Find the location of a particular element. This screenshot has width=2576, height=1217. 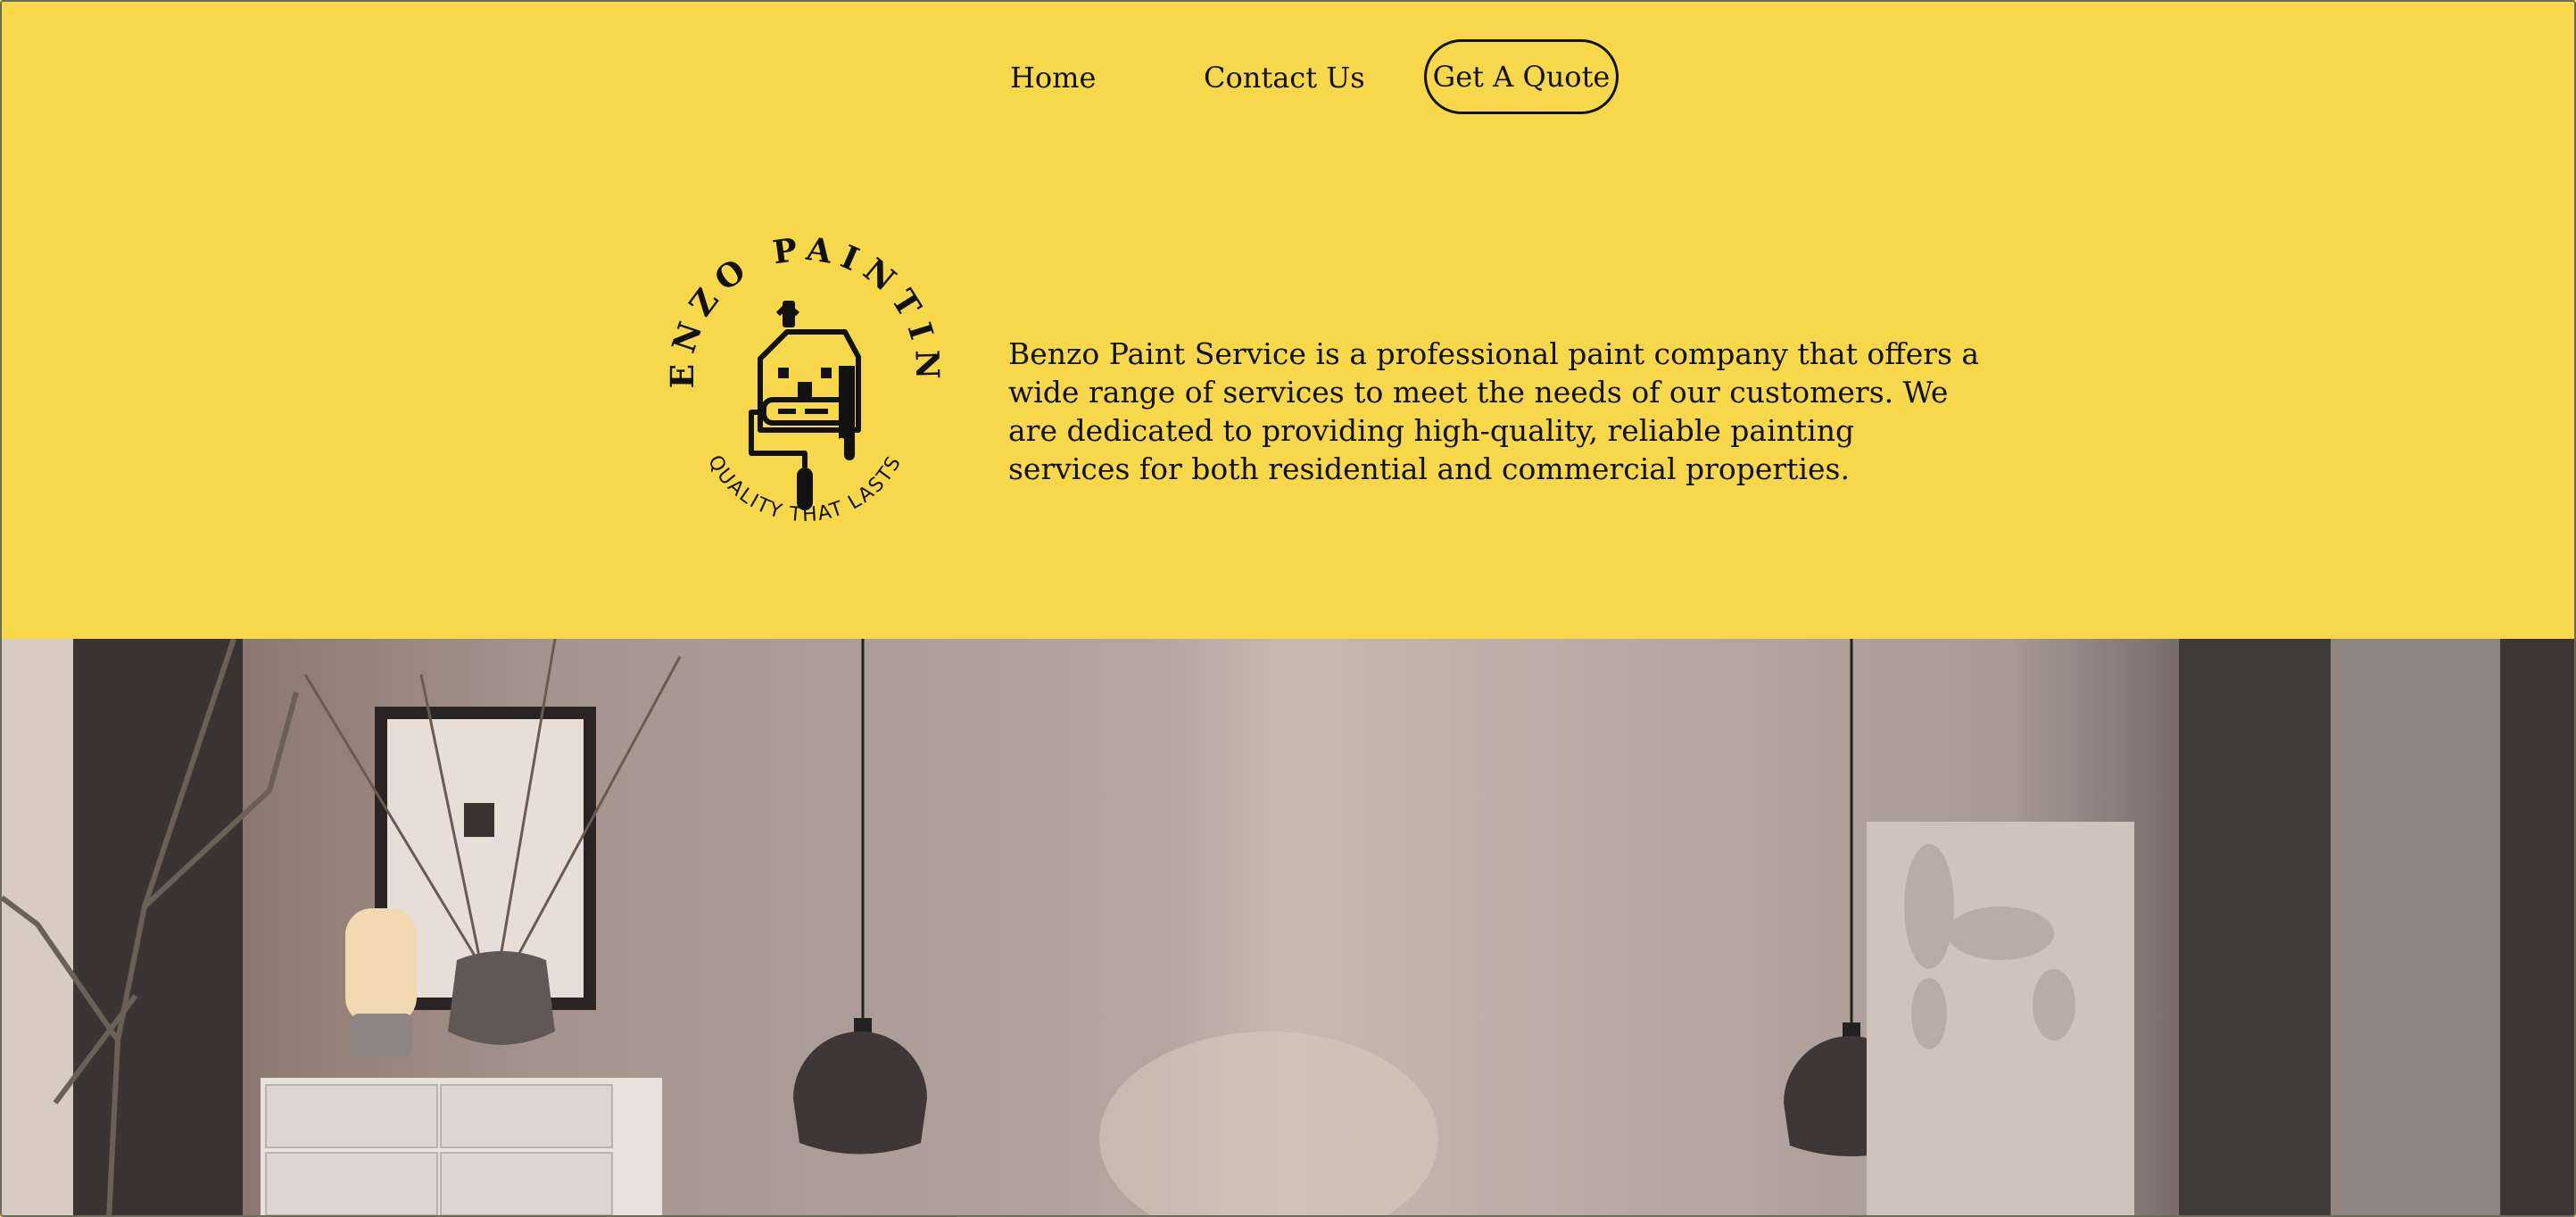

pendant-lamp-left is located at coordinates (860, 1093).